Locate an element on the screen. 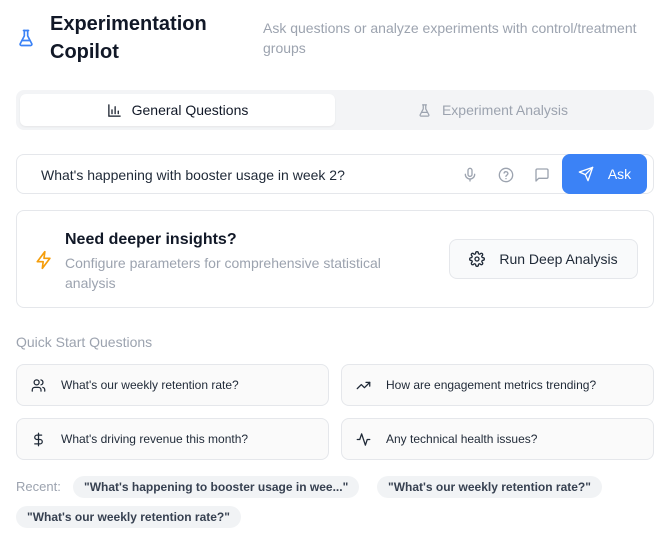 Image resolution: width=672 pixels, height=540 pixels. message-square-icon is located at coordinates (542, 175).